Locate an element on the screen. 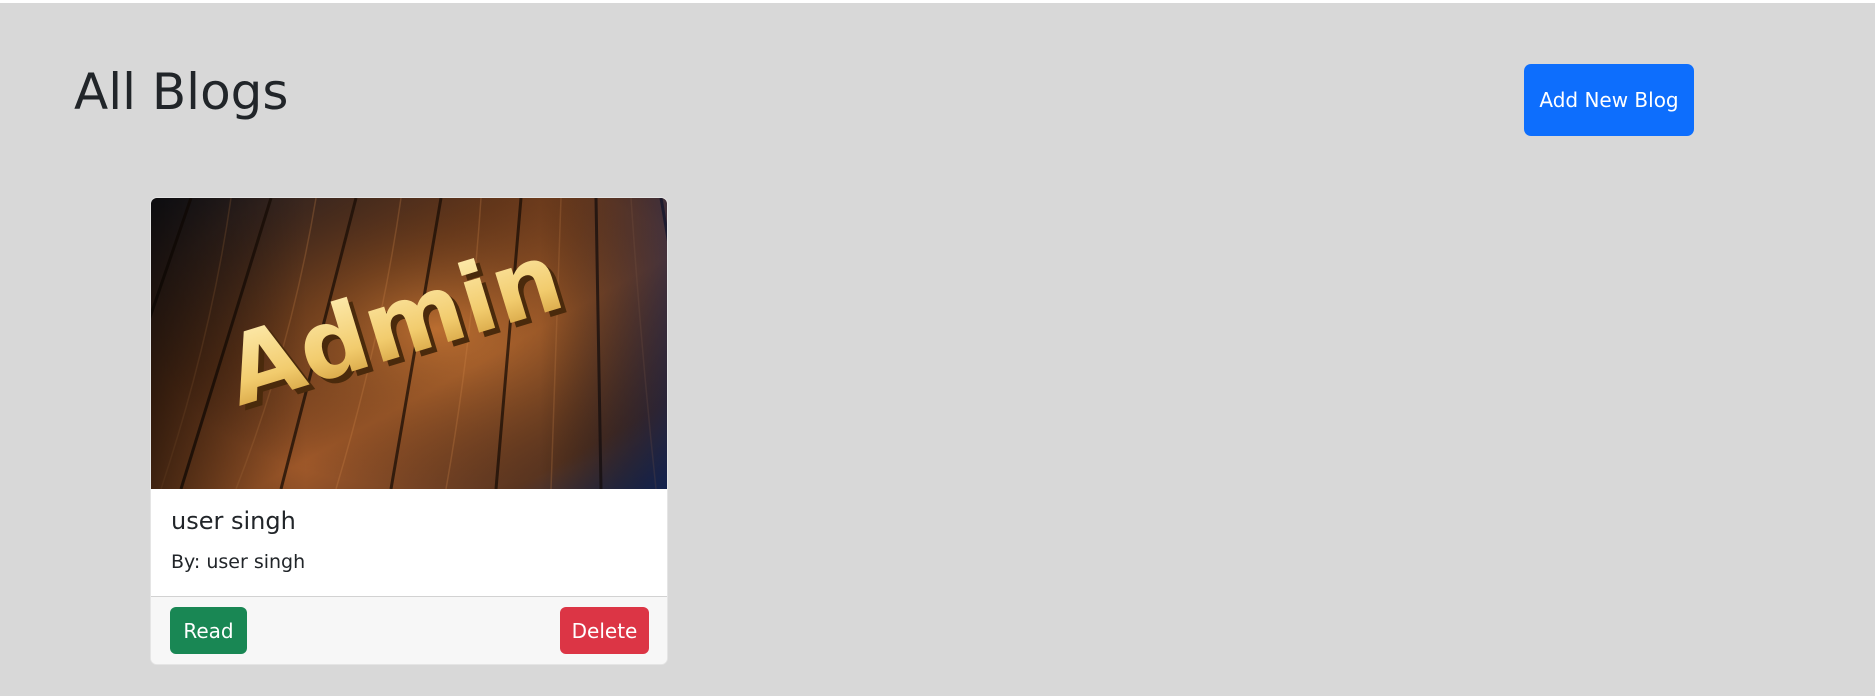 This screenshot has height=696, width=1875. page-title: All Blogs is located at coordinates (181, 92).